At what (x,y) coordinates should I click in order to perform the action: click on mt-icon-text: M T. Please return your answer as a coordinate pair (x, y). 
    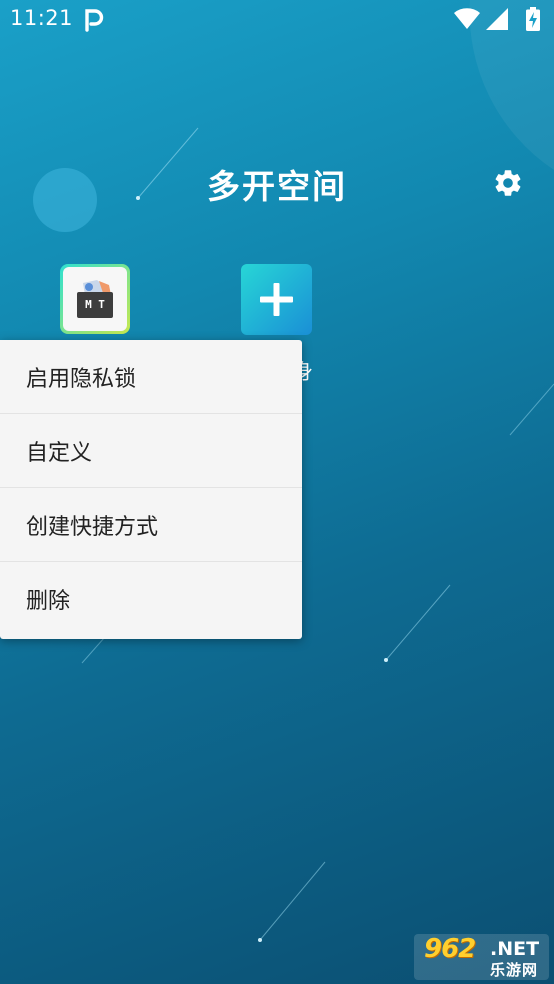
    Looking at the image, I should click on (95, 304).